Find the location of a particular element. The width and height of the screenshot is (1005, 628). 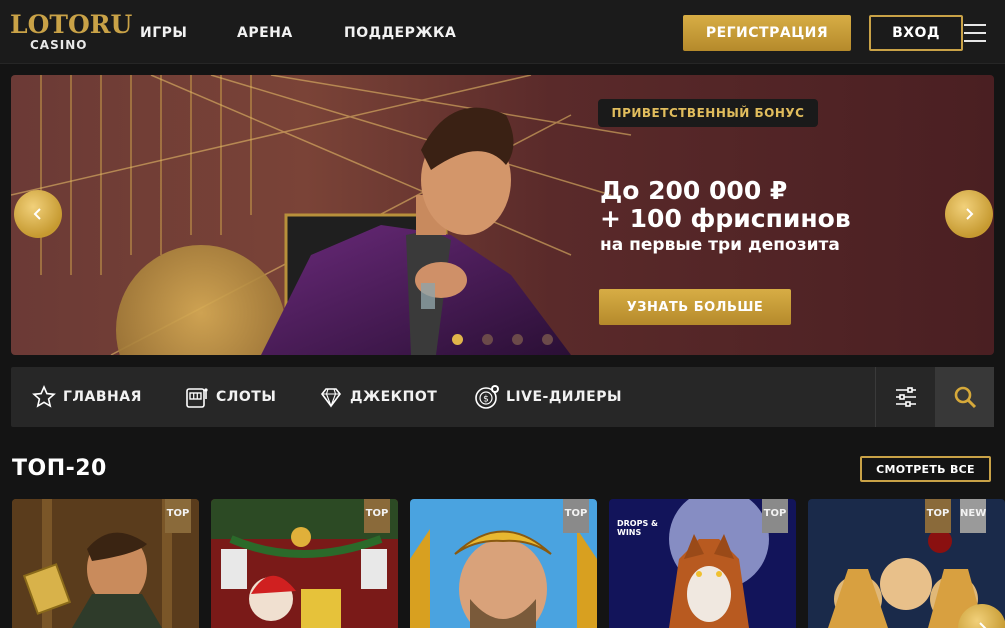

category-slots: СЛОТЫ is located at coordinates (230, 397).